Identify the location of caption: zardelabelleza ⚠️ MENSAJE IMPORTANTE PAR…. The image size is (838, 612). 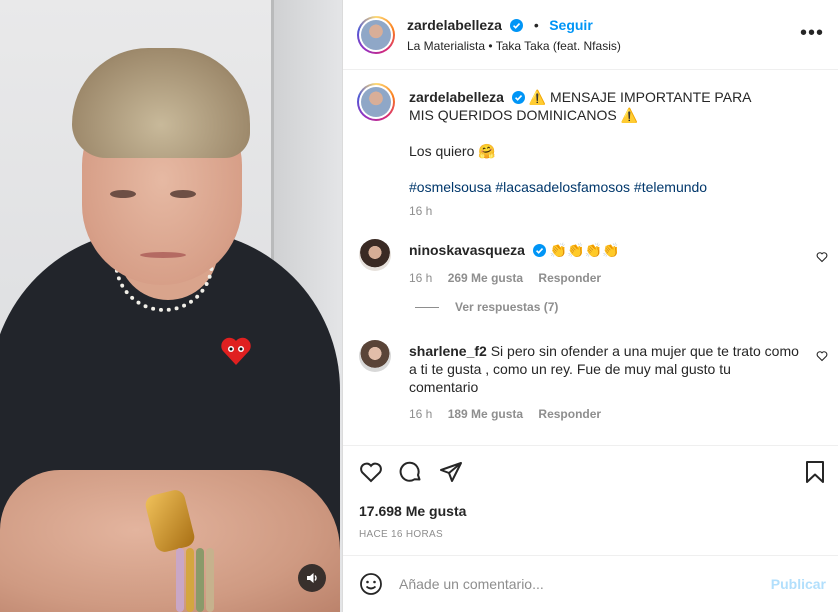
(589, 153).